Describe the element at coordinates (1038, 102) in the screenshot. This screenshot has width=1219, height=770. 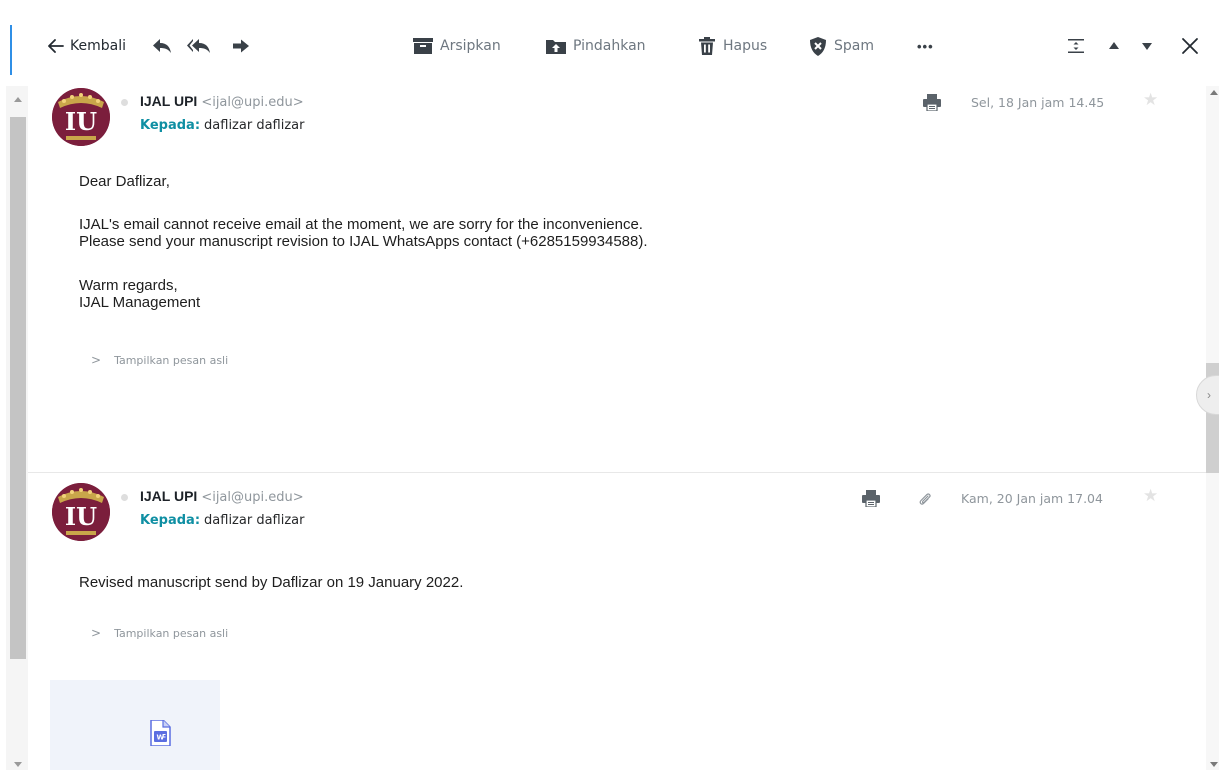
I see `message-date: Sel, 18 Jan jam 14.45` at that location.